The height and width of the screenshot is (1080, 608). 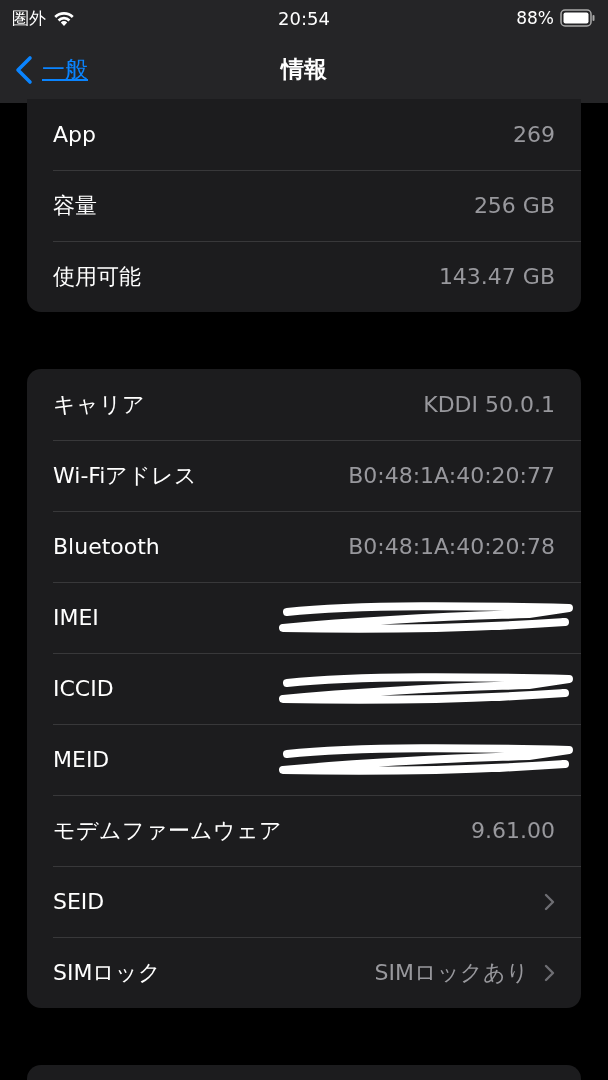 What do you see at coordinates (75, 205) in the screenshot?
I see `row-label: 容量` at bounding box center [75, 205].